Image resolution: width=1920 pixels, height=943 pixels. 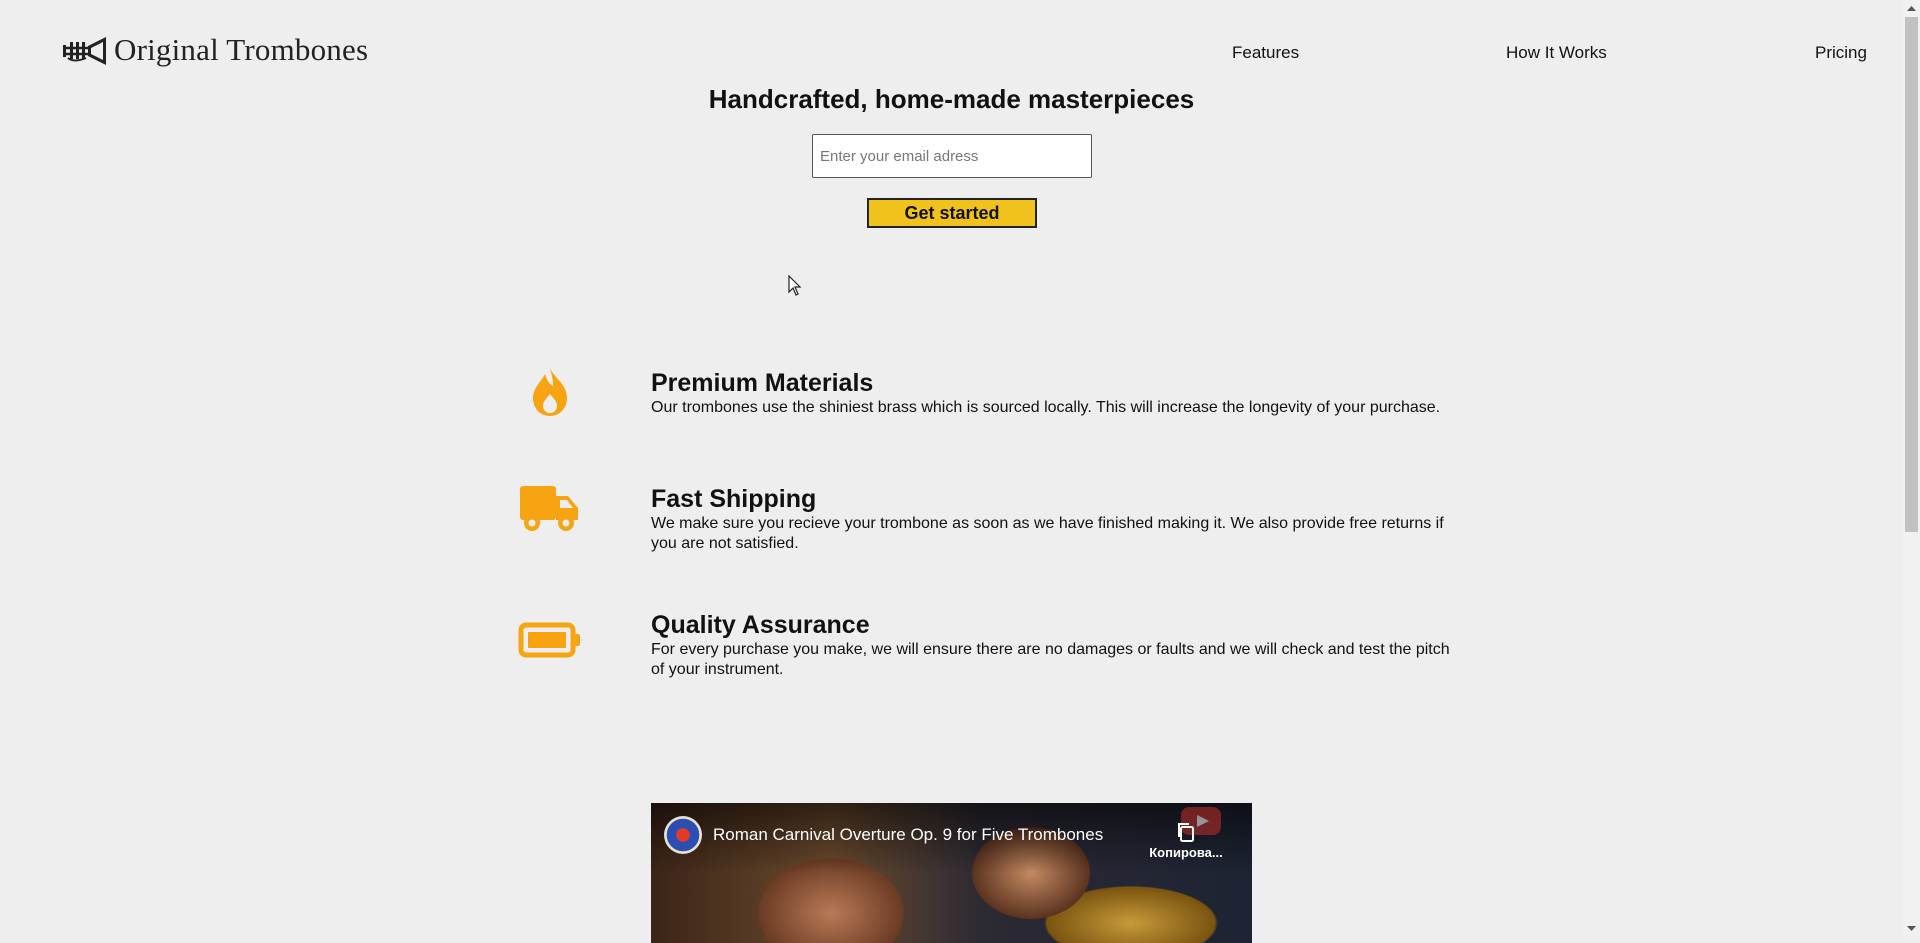 I want to click on get-started-button: Get started, so click(x=952, y=213).